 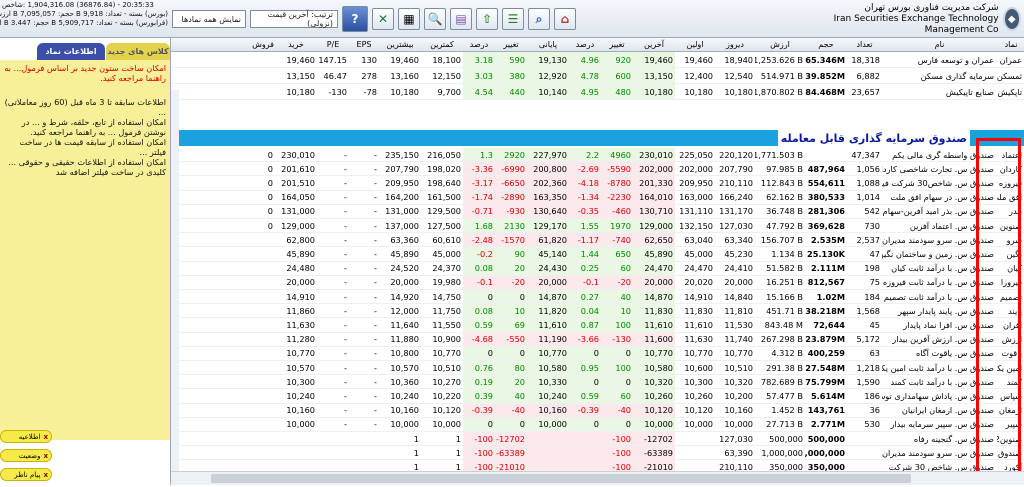 What do you see at coordinates (404, 253) in the screenshot?
I see `cell-col-high: 45,890` at bounding box center [404, 253].